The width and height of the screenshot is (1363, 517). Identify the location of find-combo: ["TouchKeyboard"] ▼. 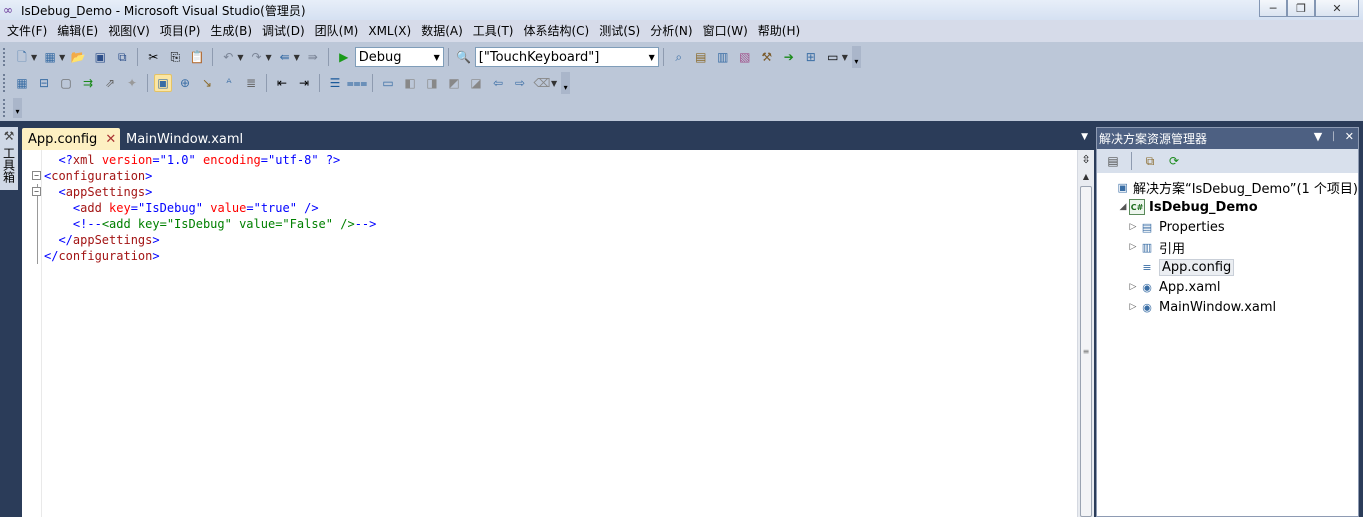
(566, 57).